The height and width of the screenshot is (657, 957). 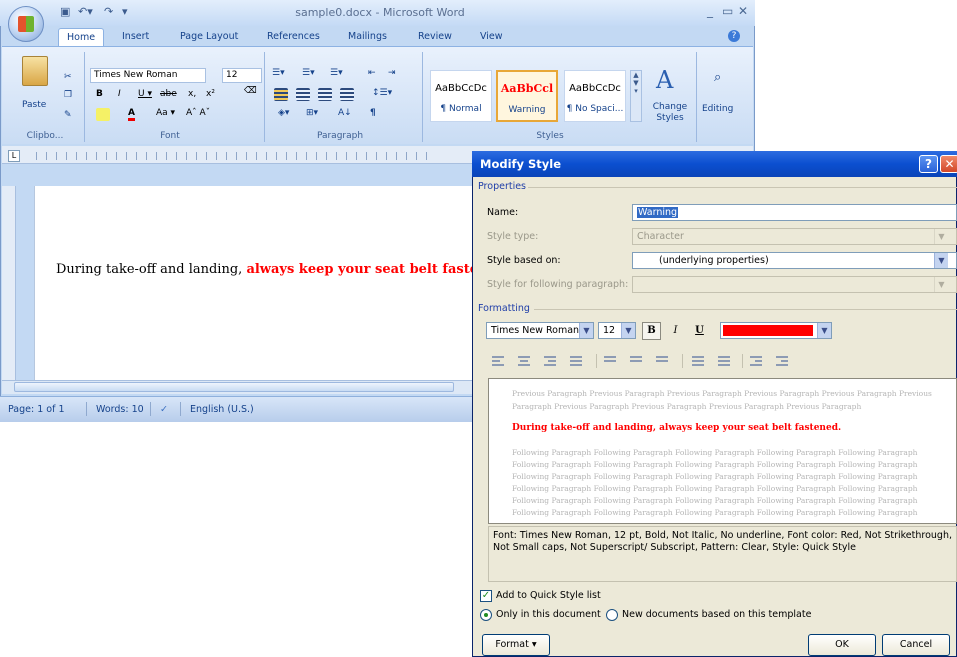 What do you see at coordinates (794, 260) in the screenshot?
I see `style-based-on-select: (underlying properties) ▼` at bounding box center [794, 260].